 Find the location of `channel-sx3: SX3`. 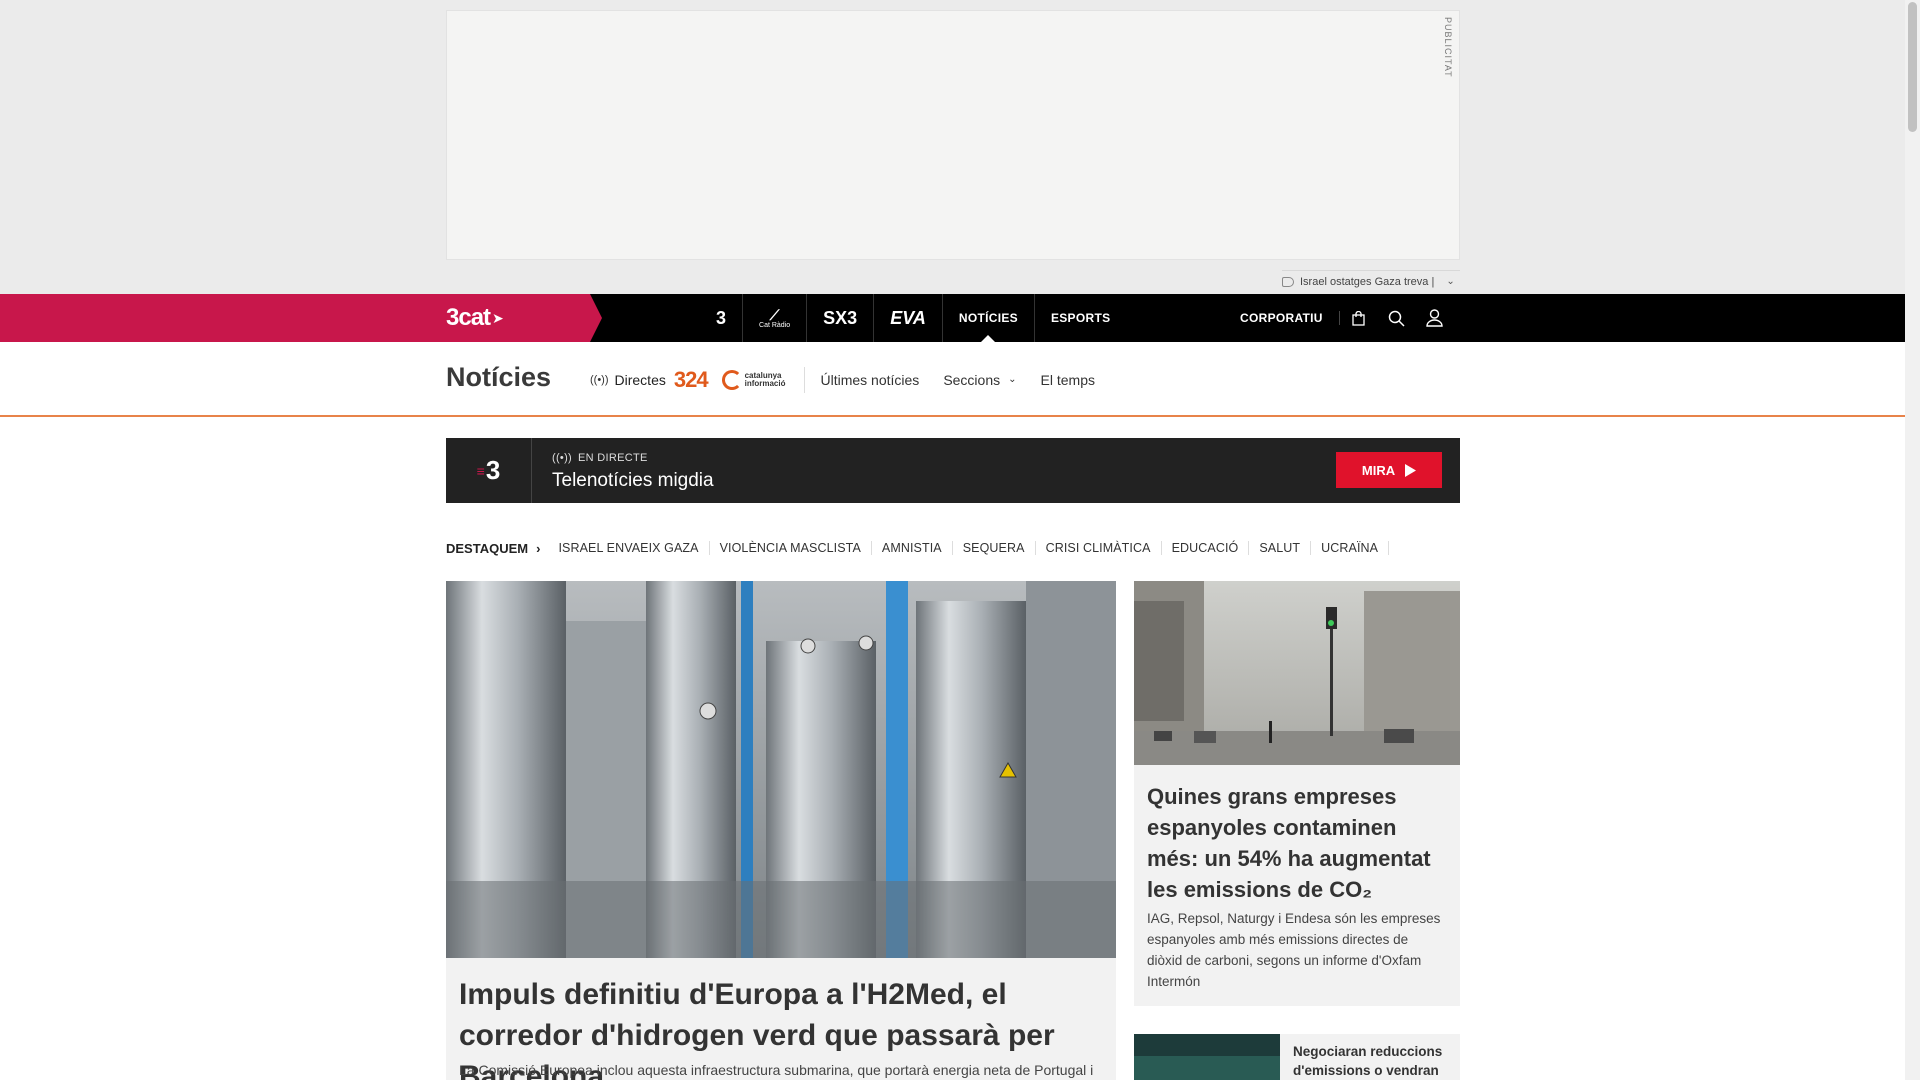

channel-sx3: SX3 is located at coordinates (841, 318).